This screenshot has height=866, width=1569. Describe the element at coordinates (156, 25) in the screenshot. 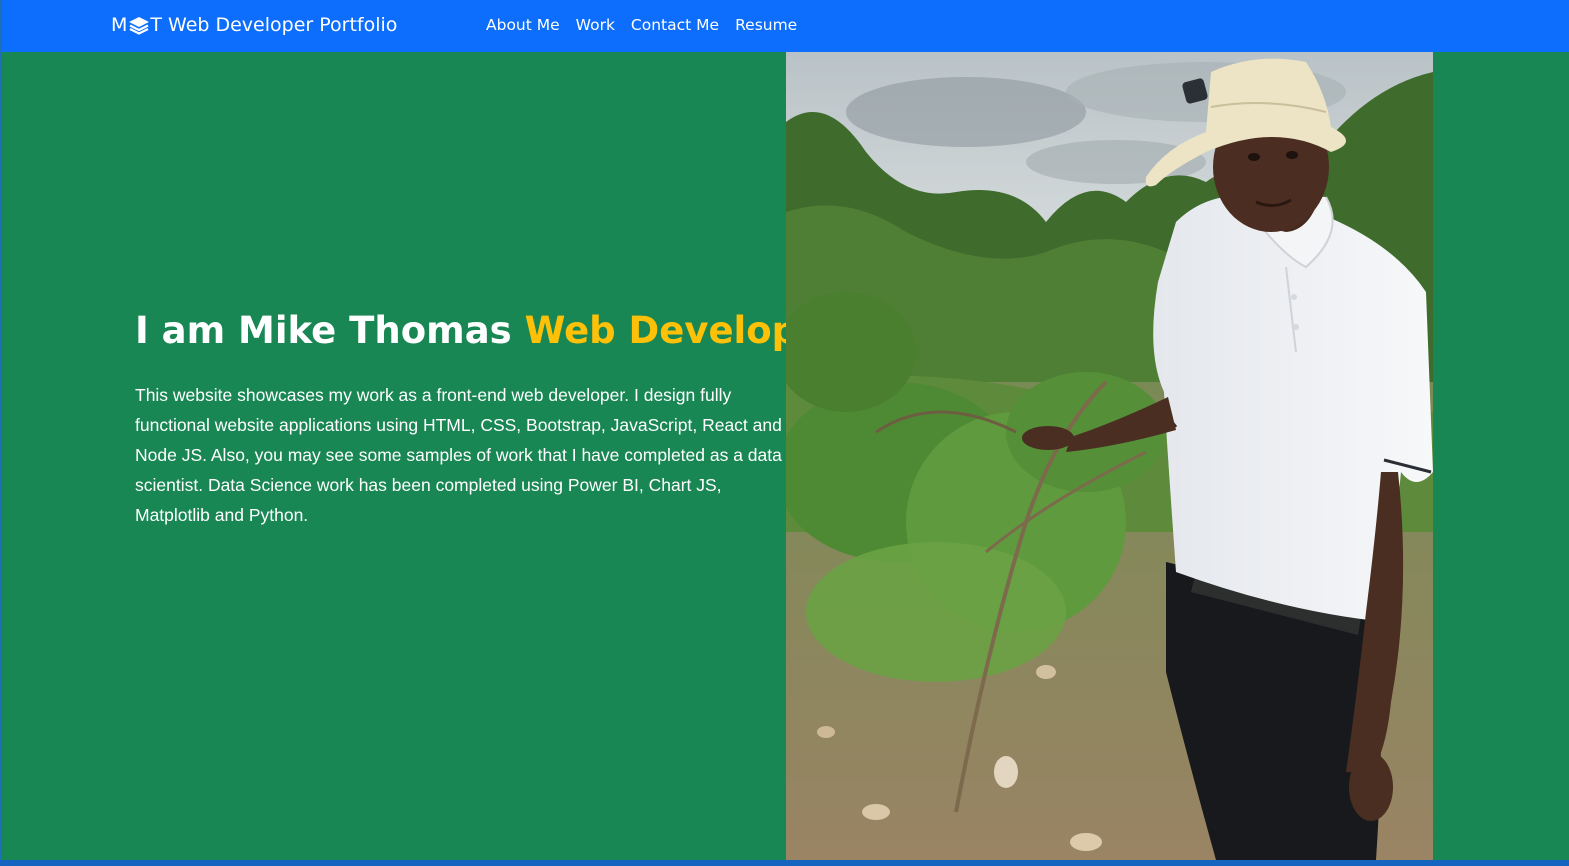

I see `brand-initial-t: T` at that location.